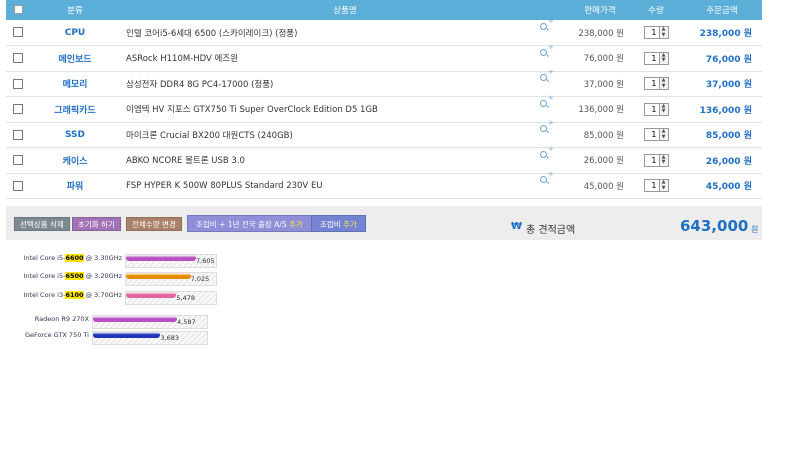  Describe the element at coordinates (75, 134) in the screenshot. I see `row-category: SSD` at that location.